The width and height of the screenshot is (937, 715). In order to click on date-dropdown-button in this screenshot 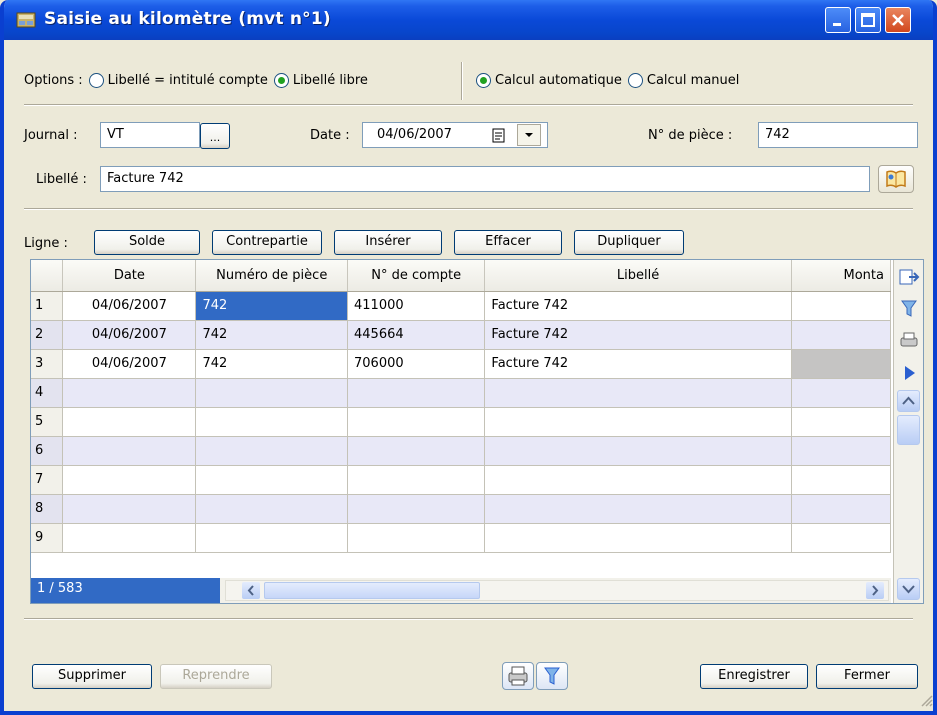, I will do `click(529, 135)`.